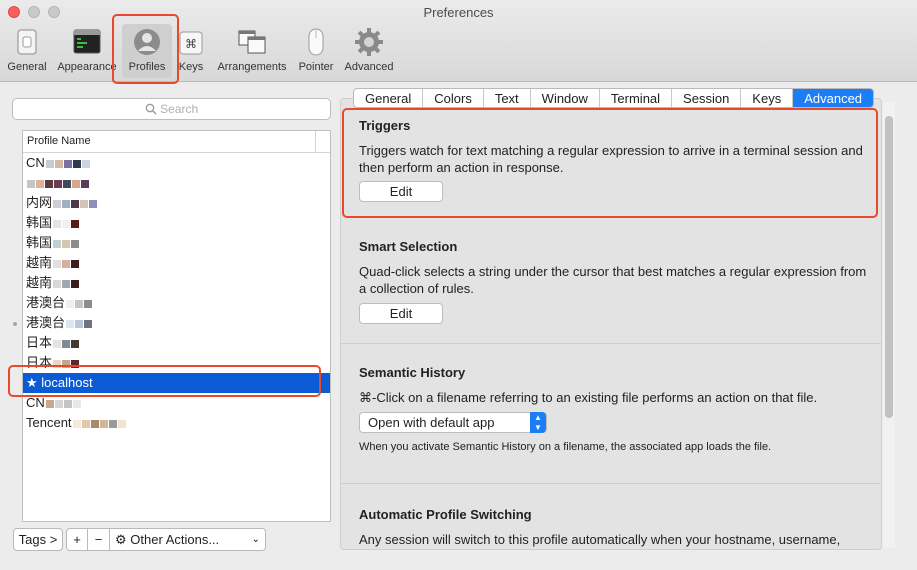  I want to click on panel-scrollbar, so click(889, 325).